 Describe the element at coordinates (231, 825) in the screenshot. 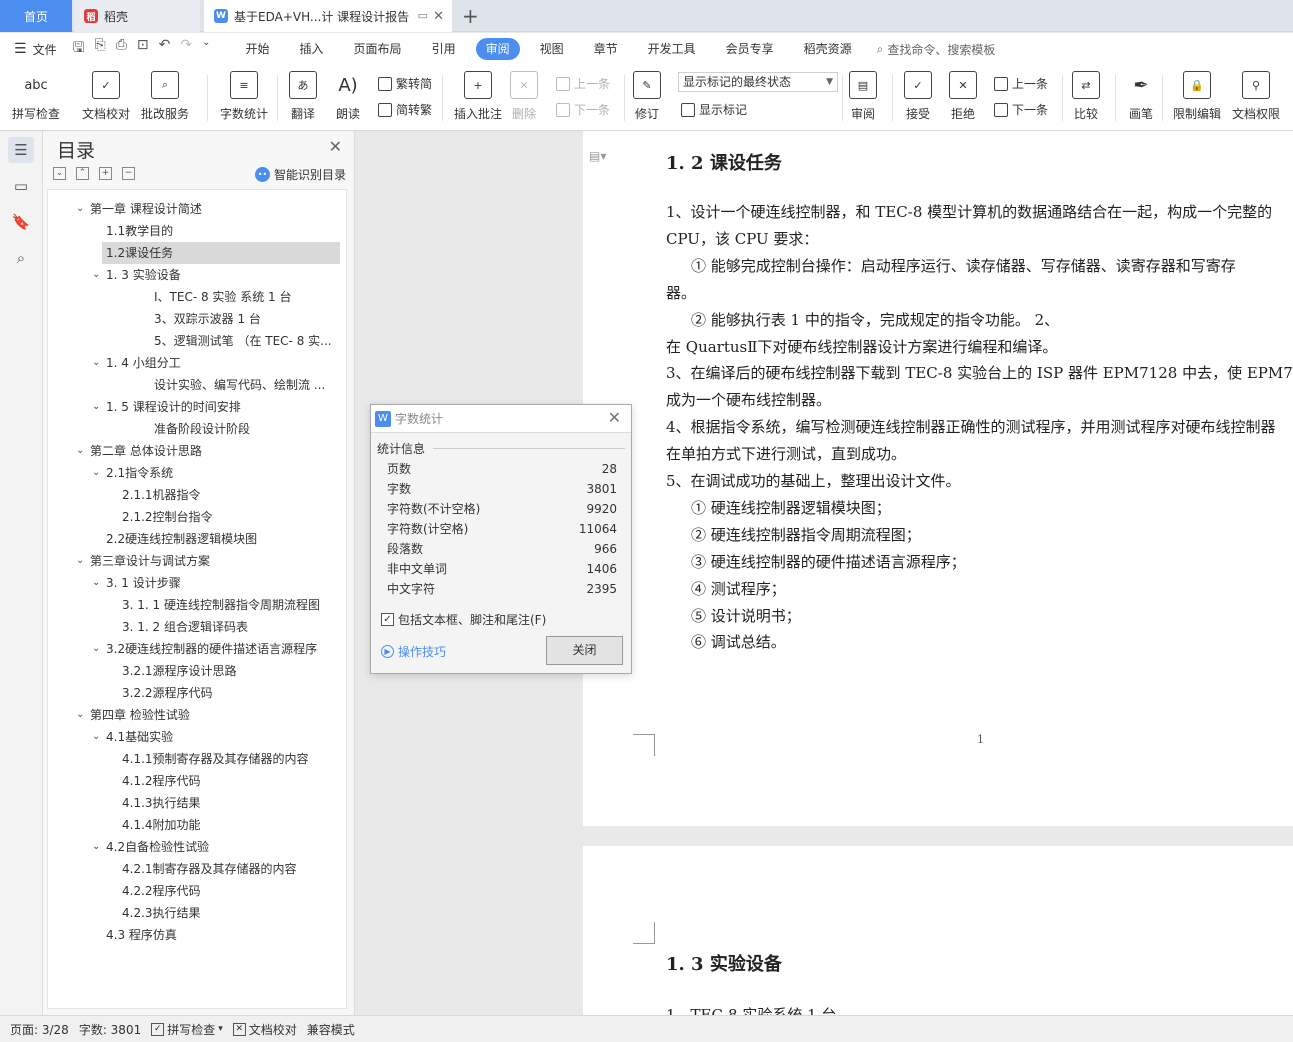

I see `toc-item: 4.1.4附加功能` at that location.